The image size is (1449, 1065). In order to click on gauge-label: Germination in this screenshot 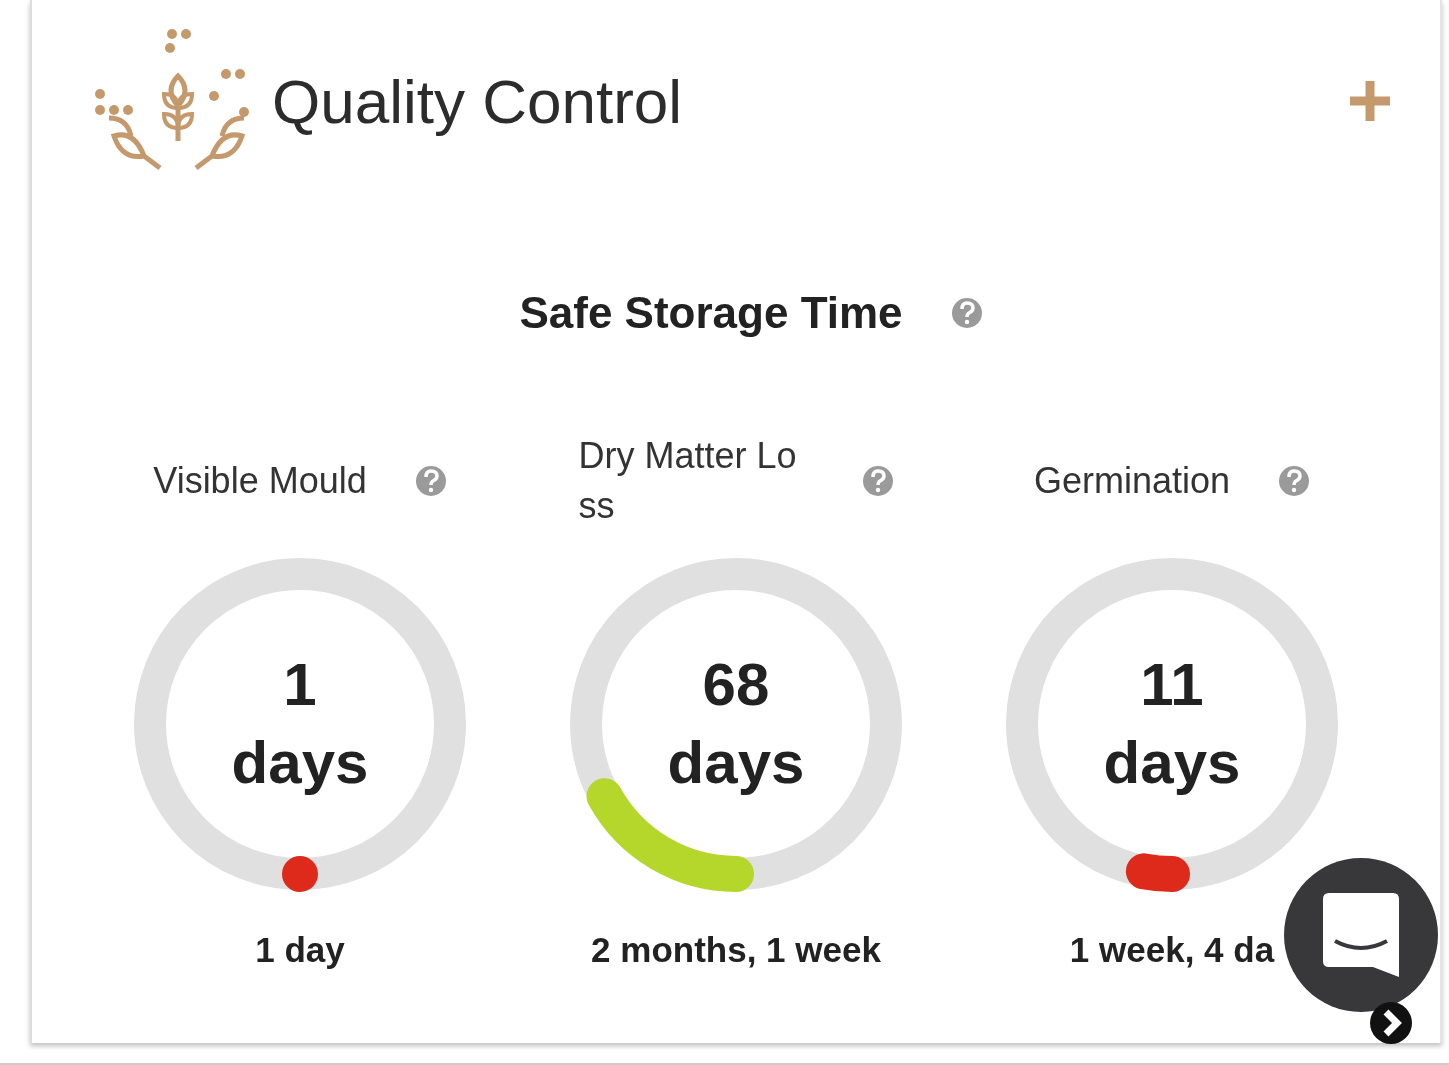, I will do `click(1132, 480)`.